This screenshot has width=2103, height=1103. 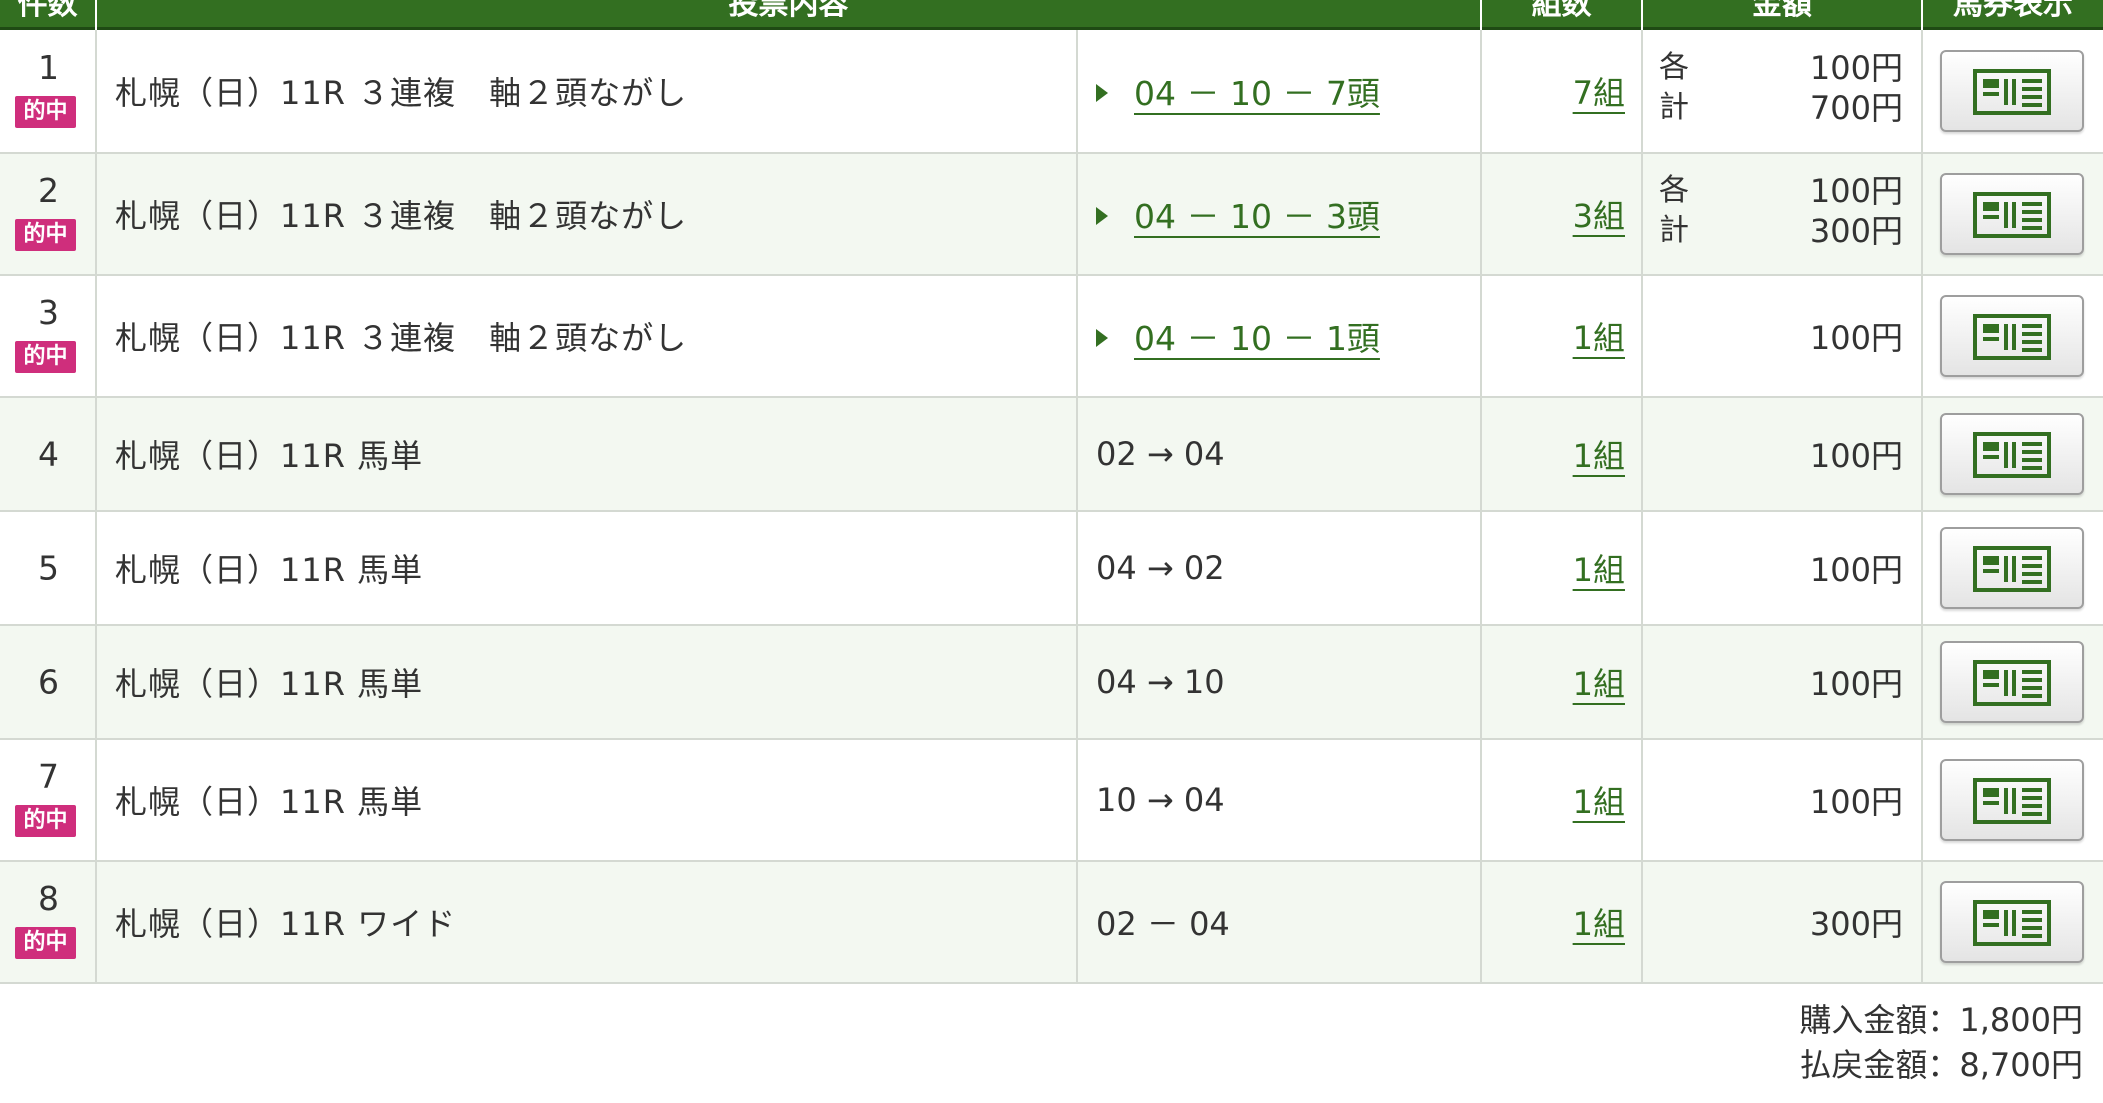 I want to click on cell-amount: 各 100円計 700円, so click(x=1783, y=91).